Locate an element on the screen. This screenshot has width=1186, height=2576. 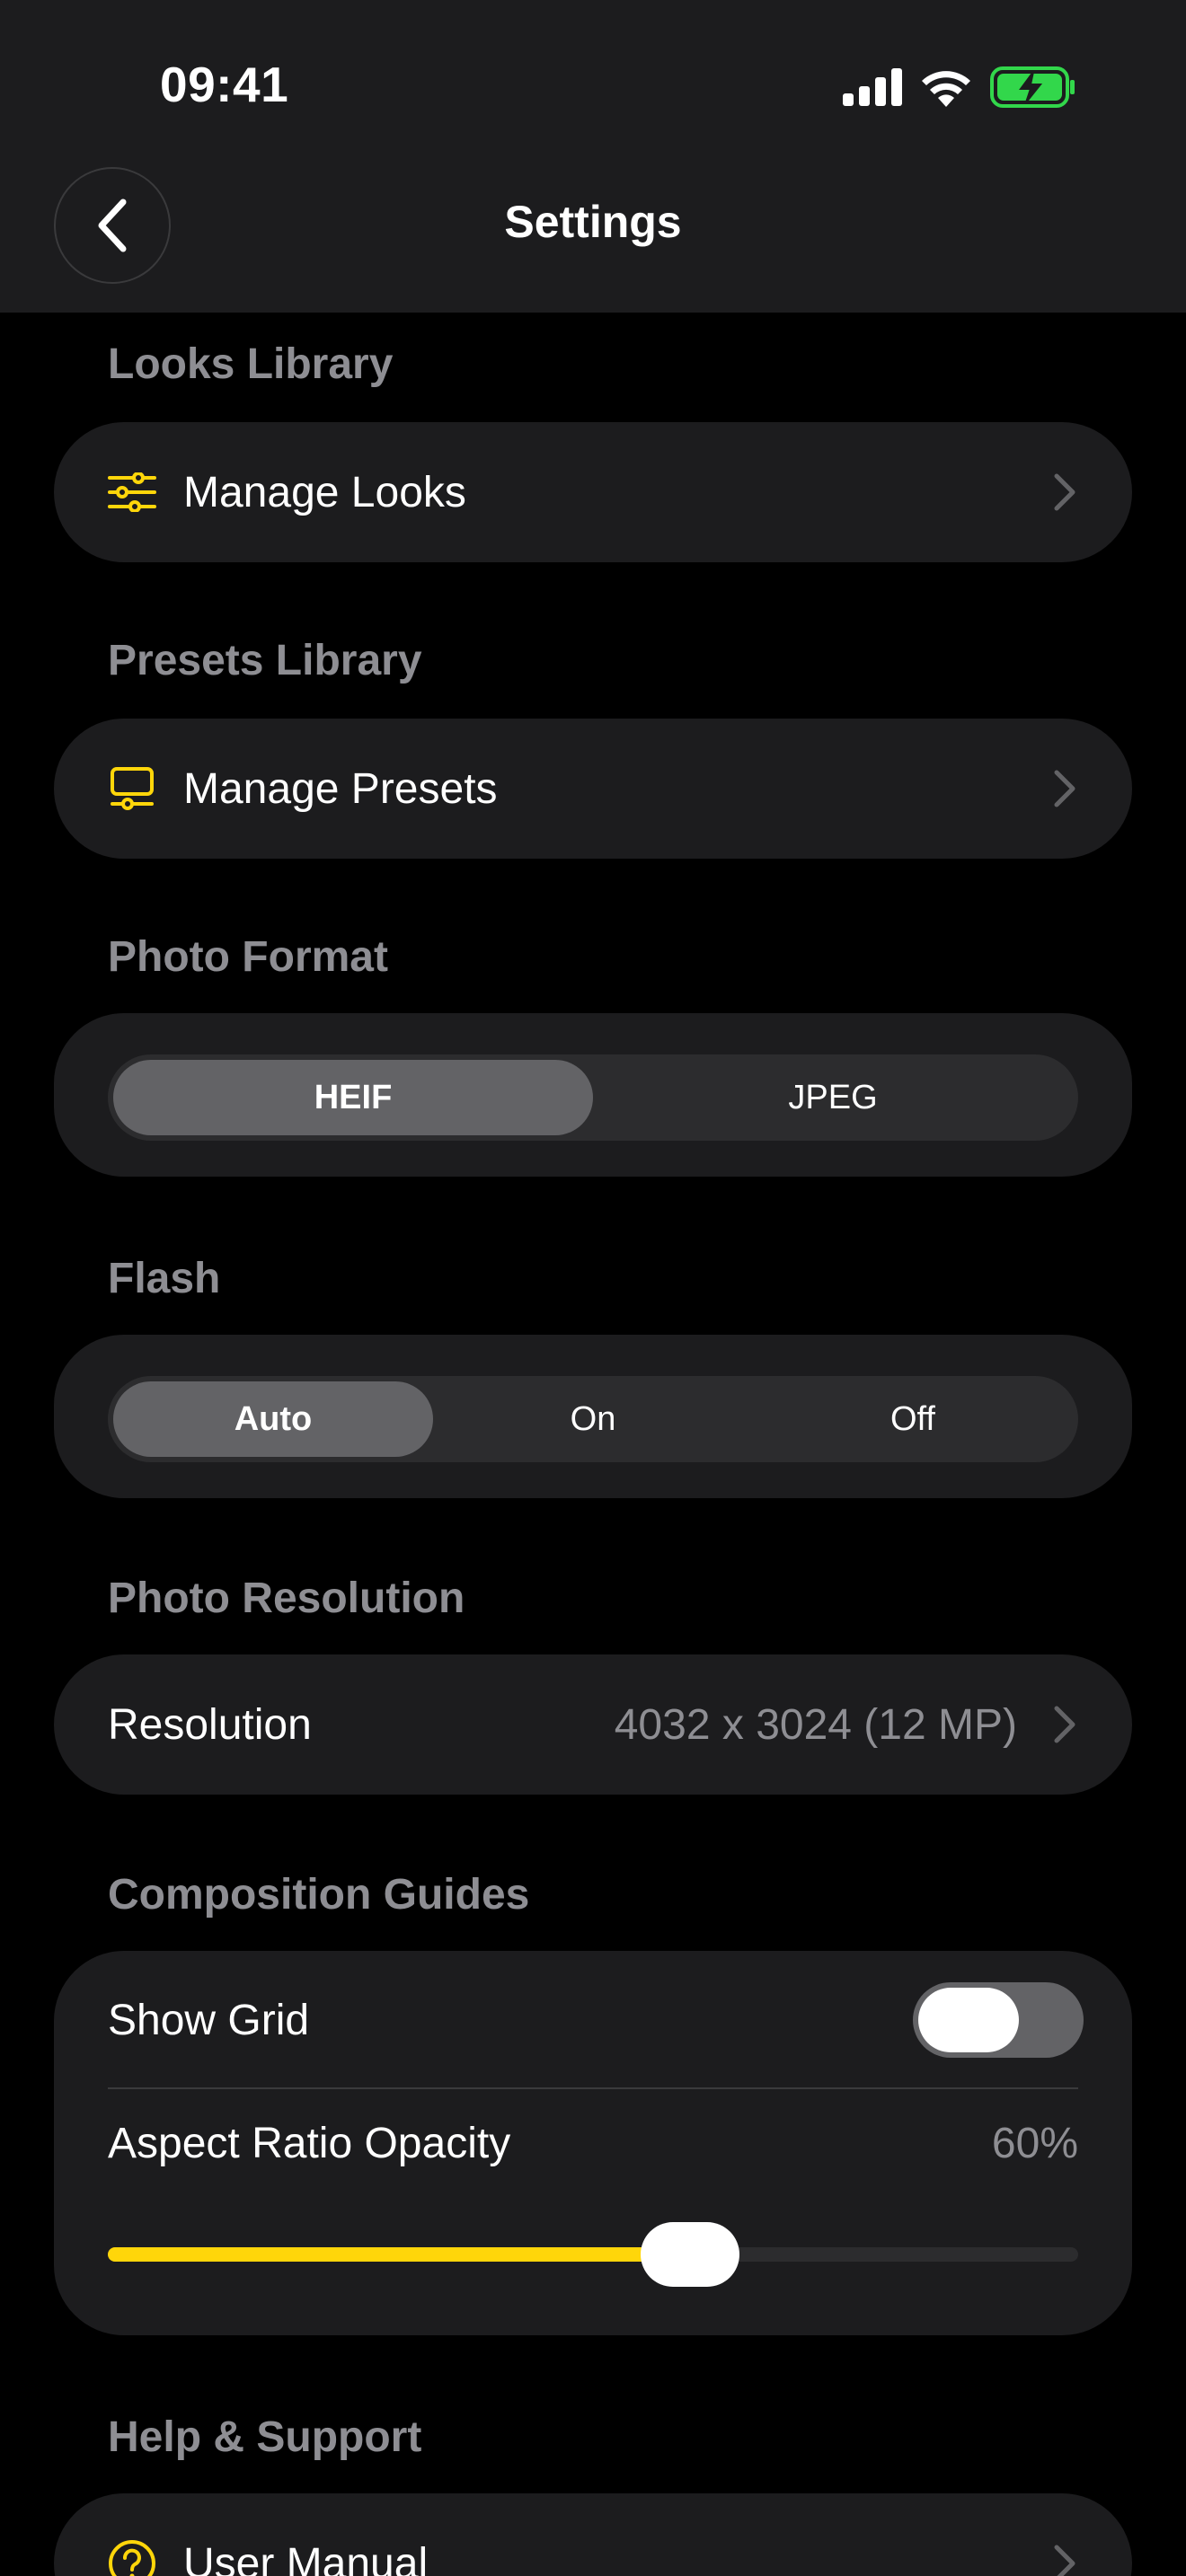
manage-looks-row: Manage Looks is located at coordinates (593, 492).